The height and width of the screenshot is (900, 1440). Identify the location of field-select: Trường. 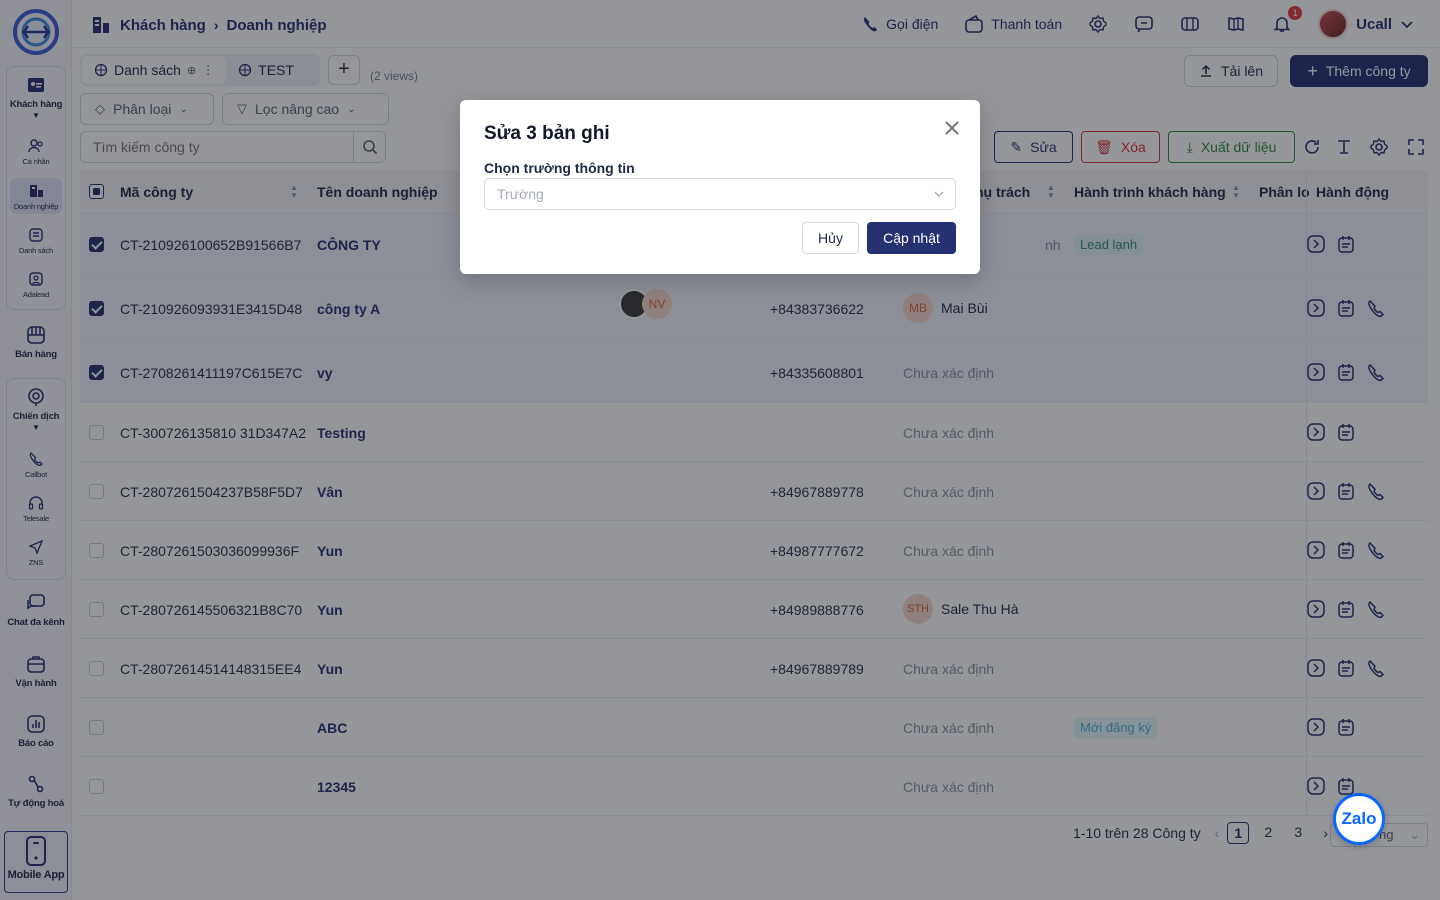
(720, 194).